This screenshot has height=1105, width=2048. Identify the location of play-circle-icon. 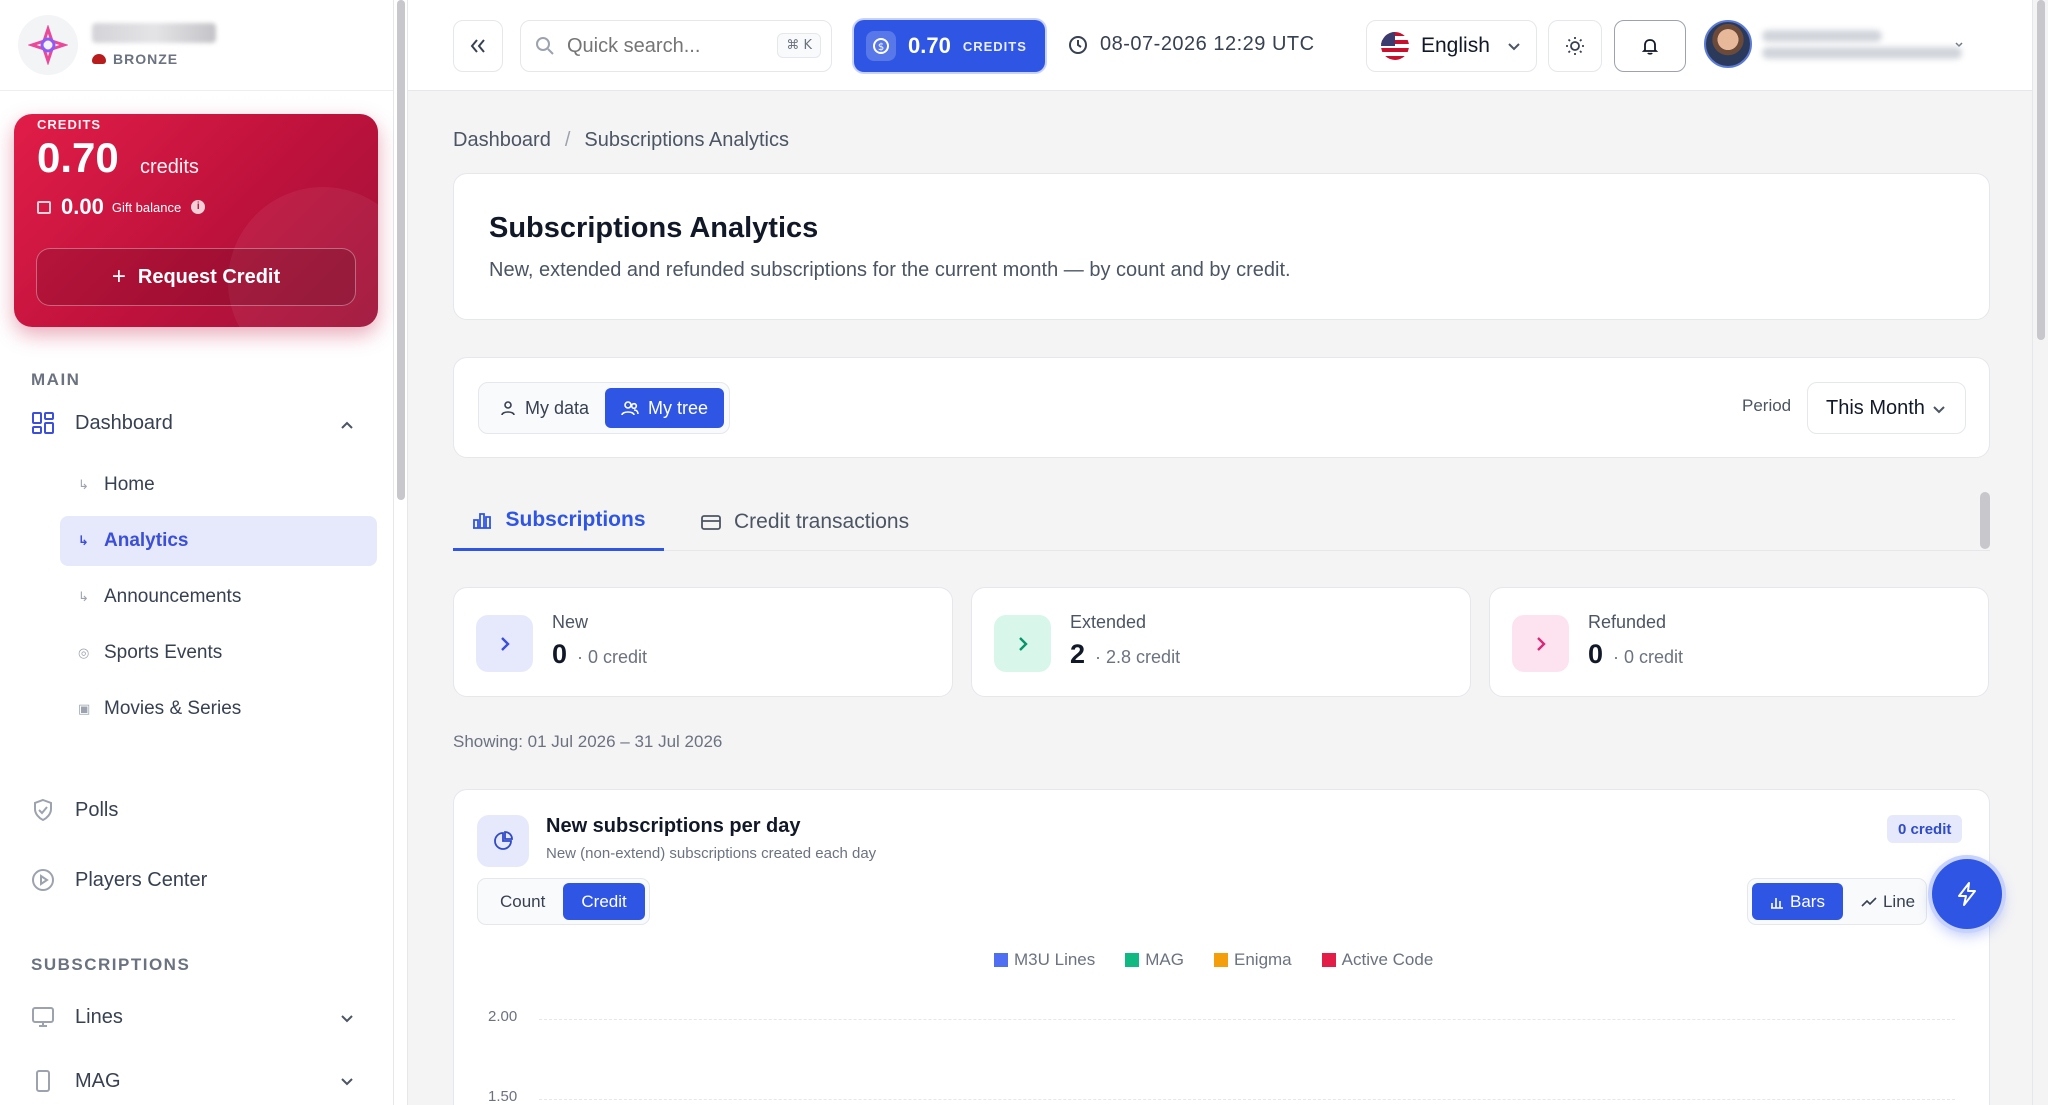
(43, 880).